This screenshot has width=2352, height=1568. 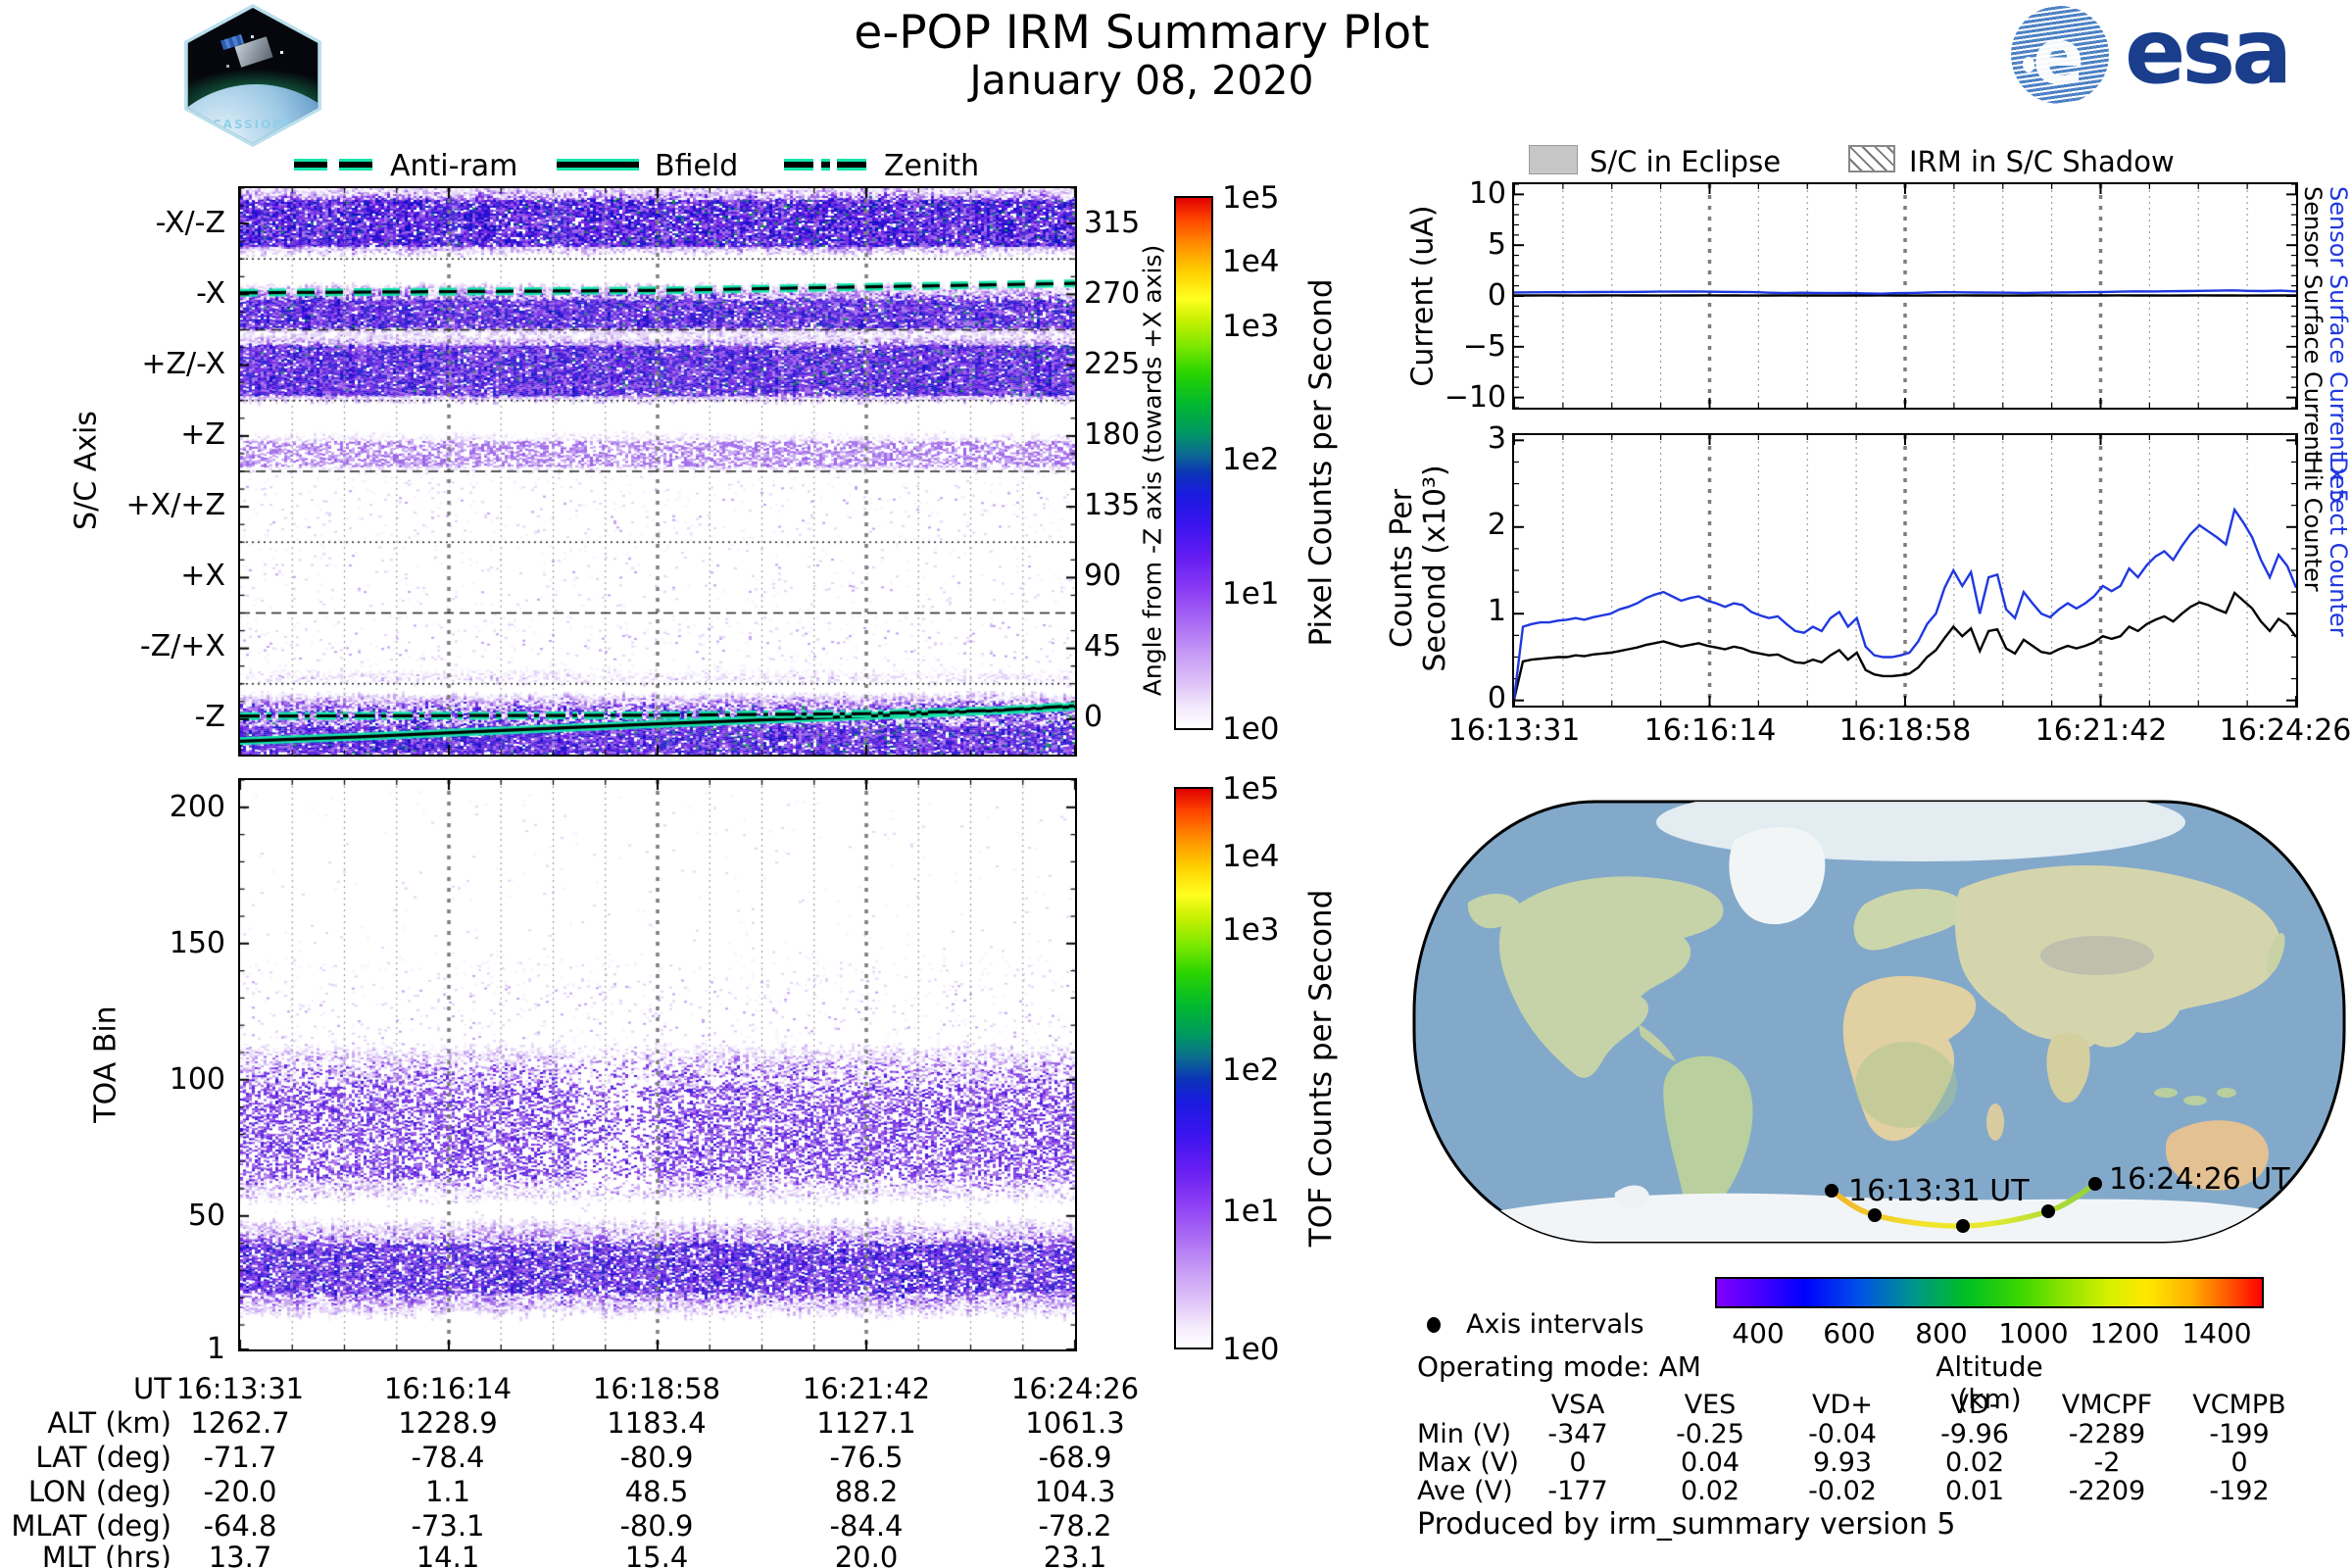 What do you see at coordinates (657, 471) in the screenshot?
I see `sc-axis-spectrogram-plot` at bounding box center [657, 471].